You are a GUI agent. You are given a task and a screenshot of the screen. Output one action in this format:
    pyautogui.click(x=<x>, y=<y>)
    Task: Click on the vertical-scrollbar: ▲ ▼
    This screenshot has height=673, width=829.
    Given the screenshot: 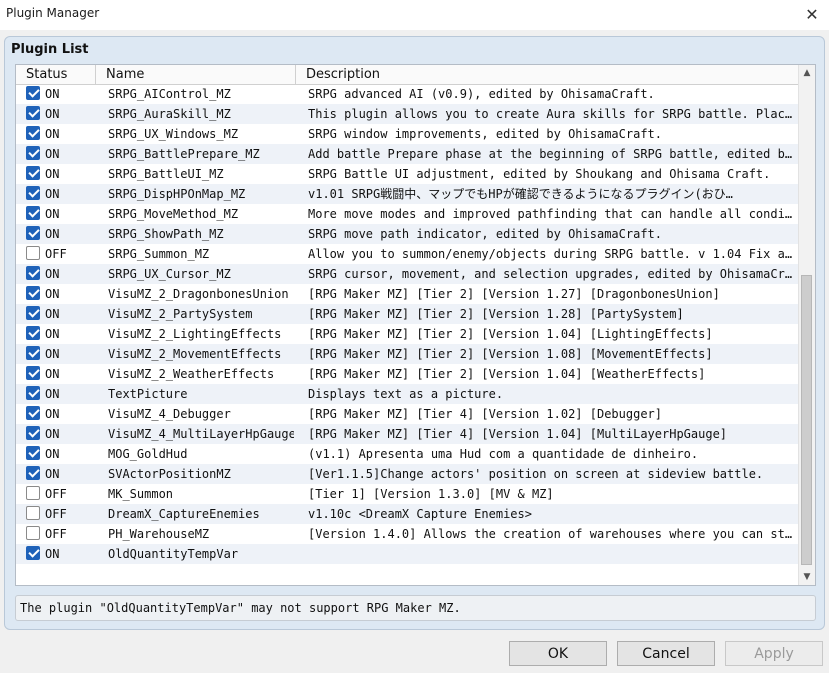 What is the action you would take?
    pyautogui.click(x=806, y=325)
    